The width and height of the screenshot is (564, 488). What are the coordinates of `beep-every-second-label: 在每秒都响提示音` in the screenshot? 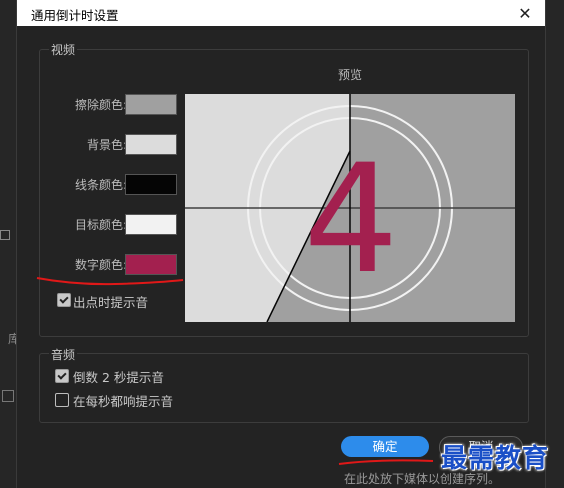 It's located at (123, 401).